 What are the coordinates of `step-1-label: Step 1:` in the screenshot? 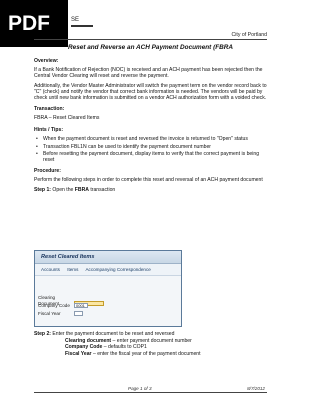 It's located at (42, 189).